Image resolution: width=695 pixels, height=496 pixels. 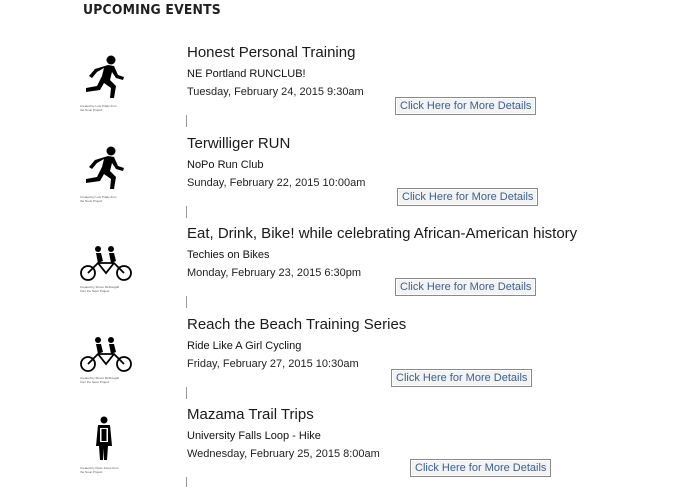 What do you see at coordinates (239, 143) in the screenshot?
I see `event-title: Terwilliger RUN` at bounding box center [239, 143].